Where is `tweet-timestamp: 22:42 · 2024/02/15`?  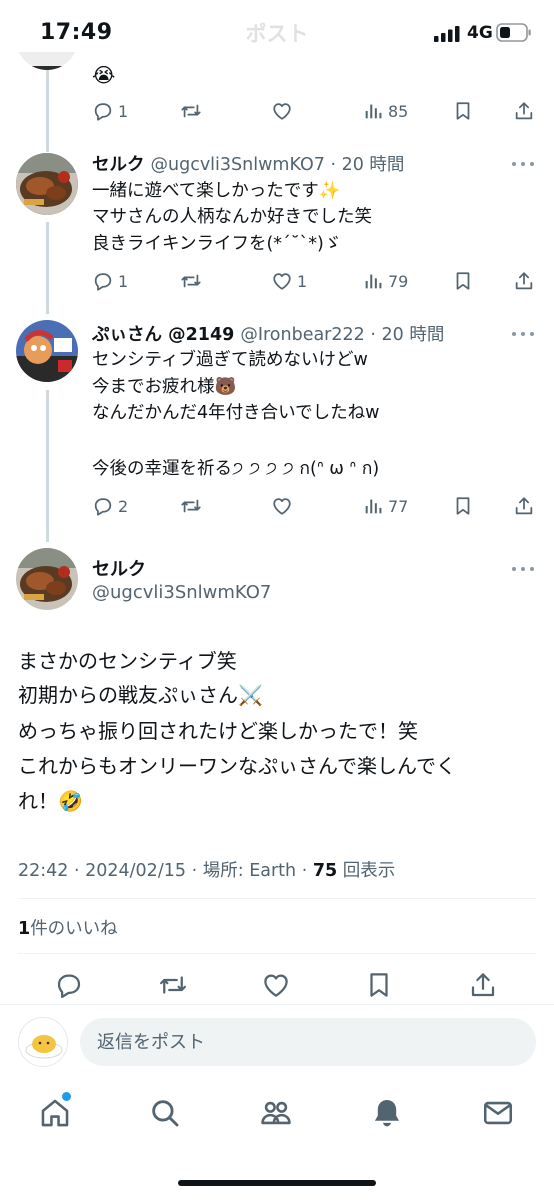
tweet-timestamp: 22:42 · 2024/02/15 is located at coordinates (102, 871).